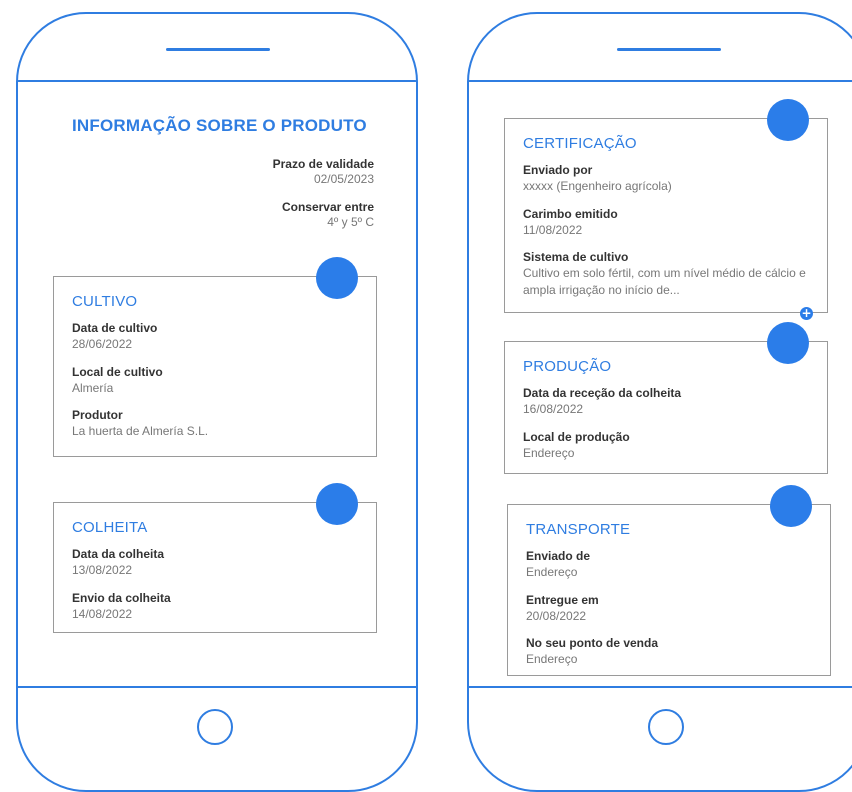  Describe the element at coordinates (576, 257) in the screenshot. I see `field-label: Sistema de cultivo` at that location.